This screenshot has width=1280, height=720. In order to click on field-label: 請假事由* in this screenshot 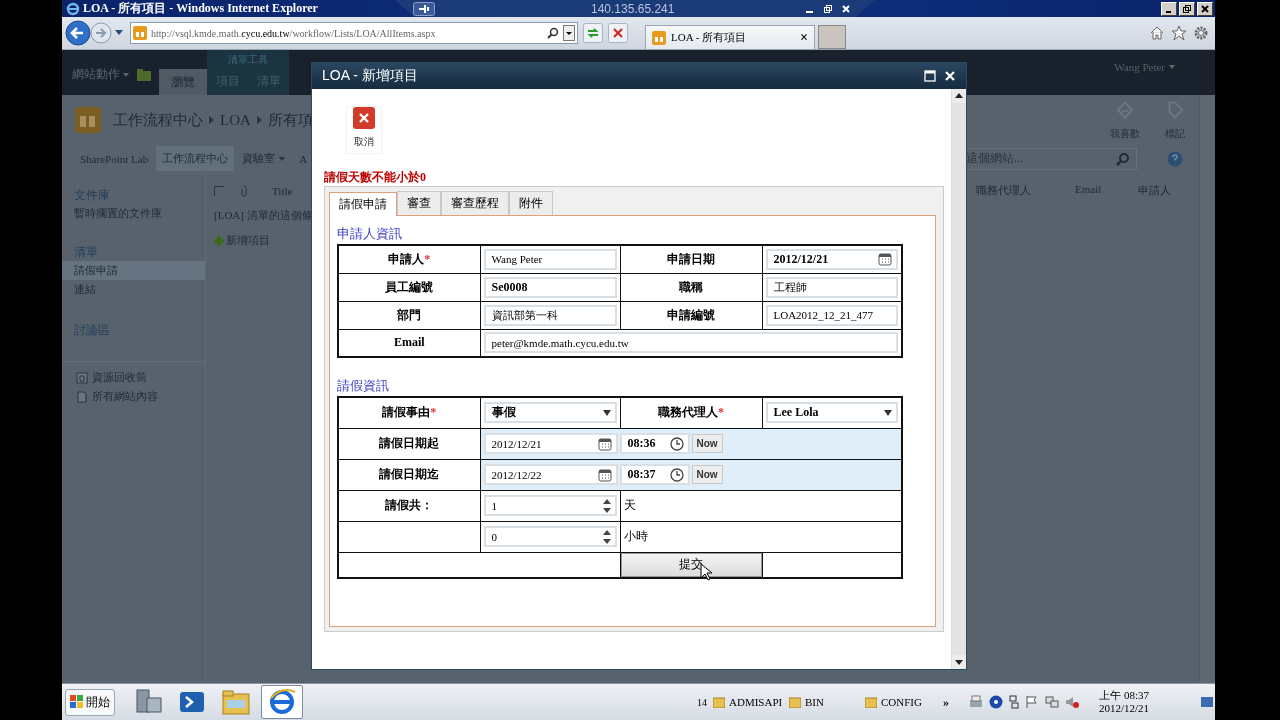, I will do `click(409, 412)`.